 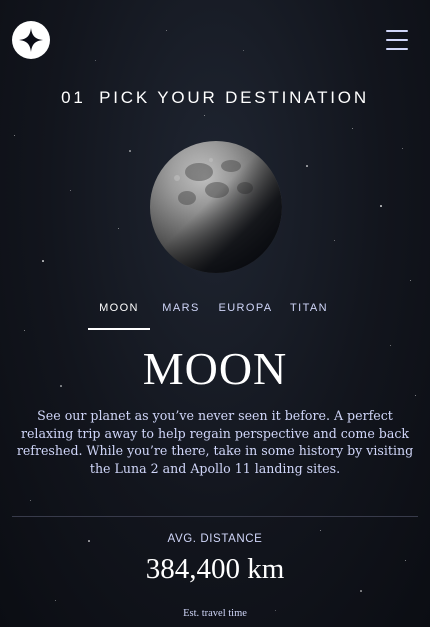 I want to click on hamburger-menu-icon, so click(x=397, y=40).